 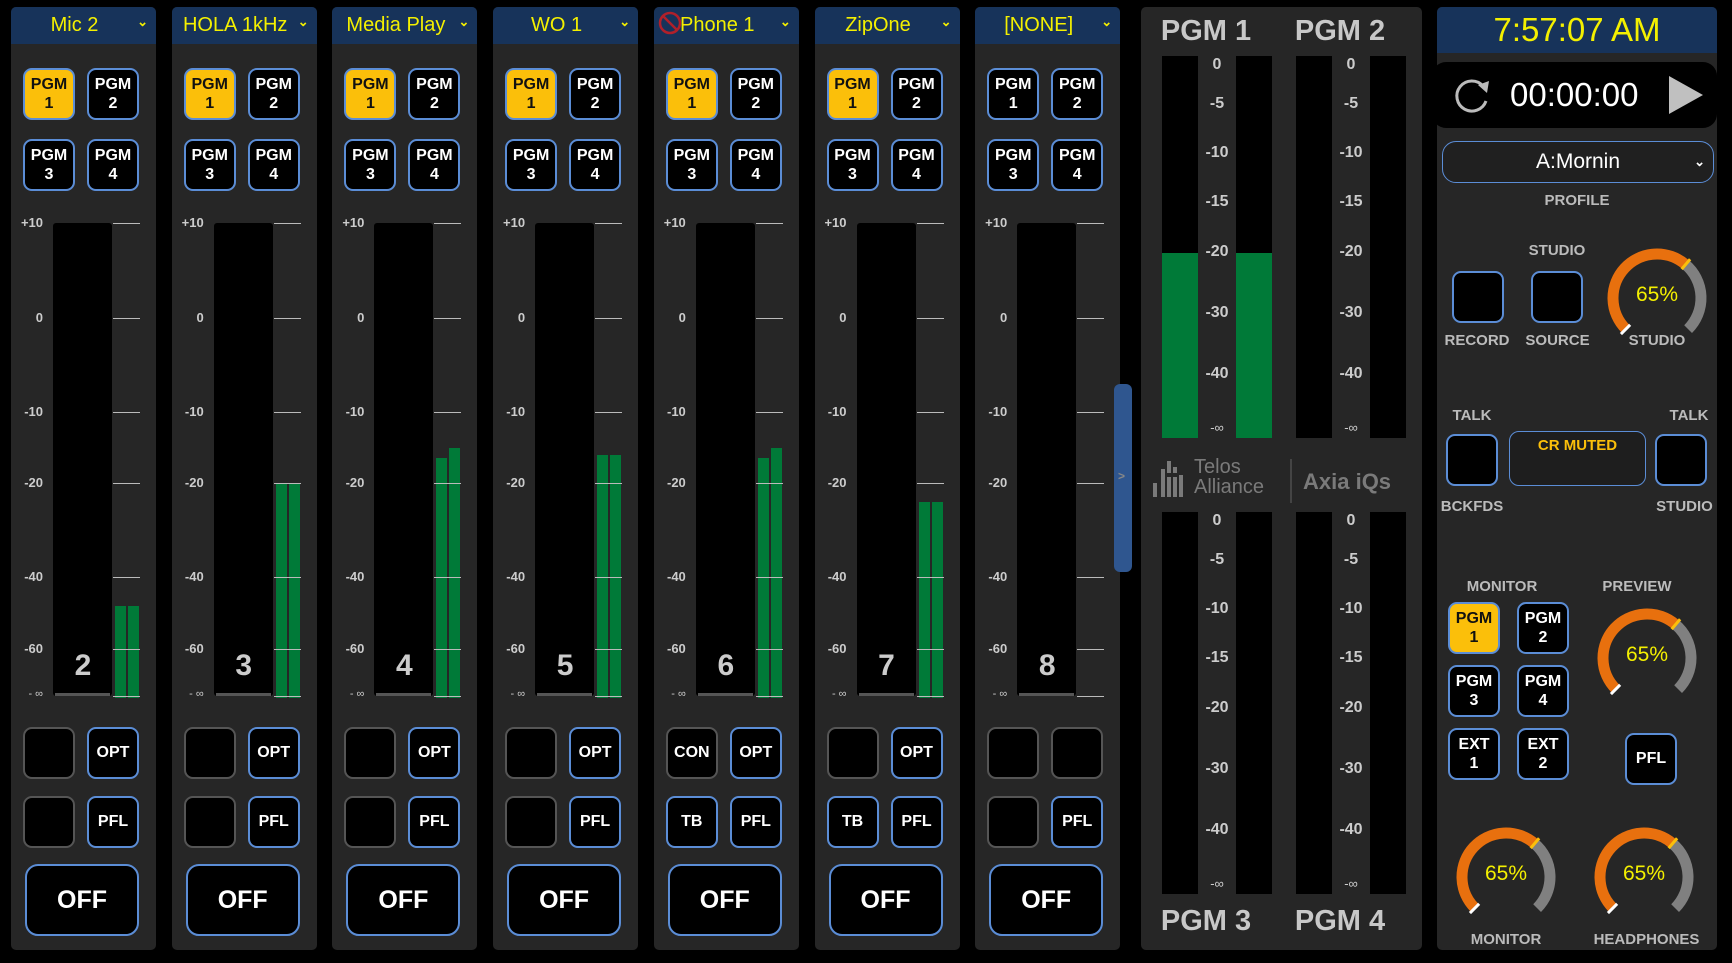 What do you see at coordinates (1644, 877) in the screenshot?
I see `headphones-knob: 65%` at bounding box center [1644, 877].